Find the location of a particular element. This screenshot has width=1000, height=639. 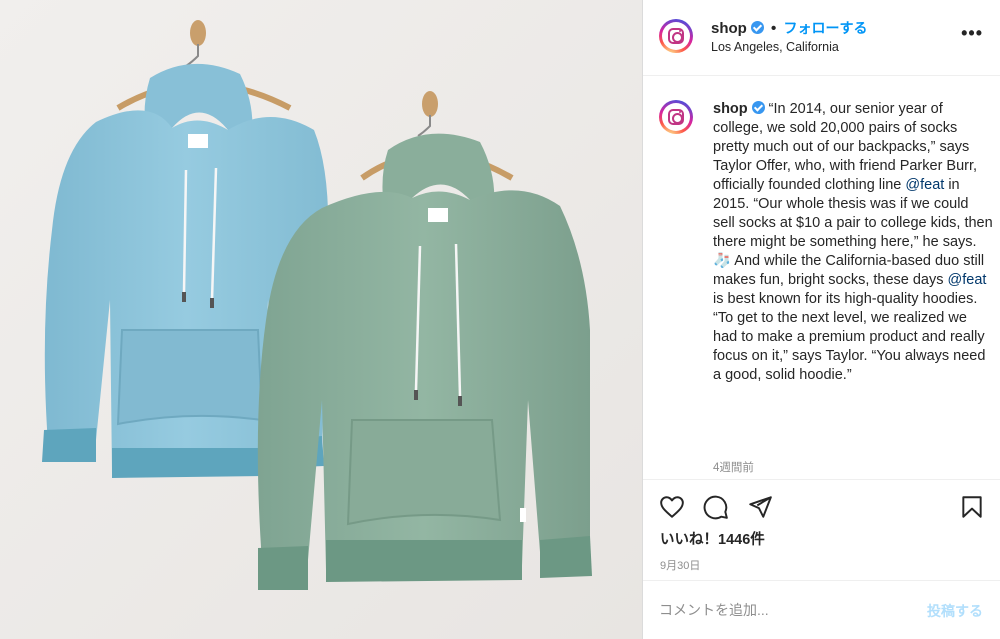

post-comment-button: 投稿する is located at coordinates (955, 611).